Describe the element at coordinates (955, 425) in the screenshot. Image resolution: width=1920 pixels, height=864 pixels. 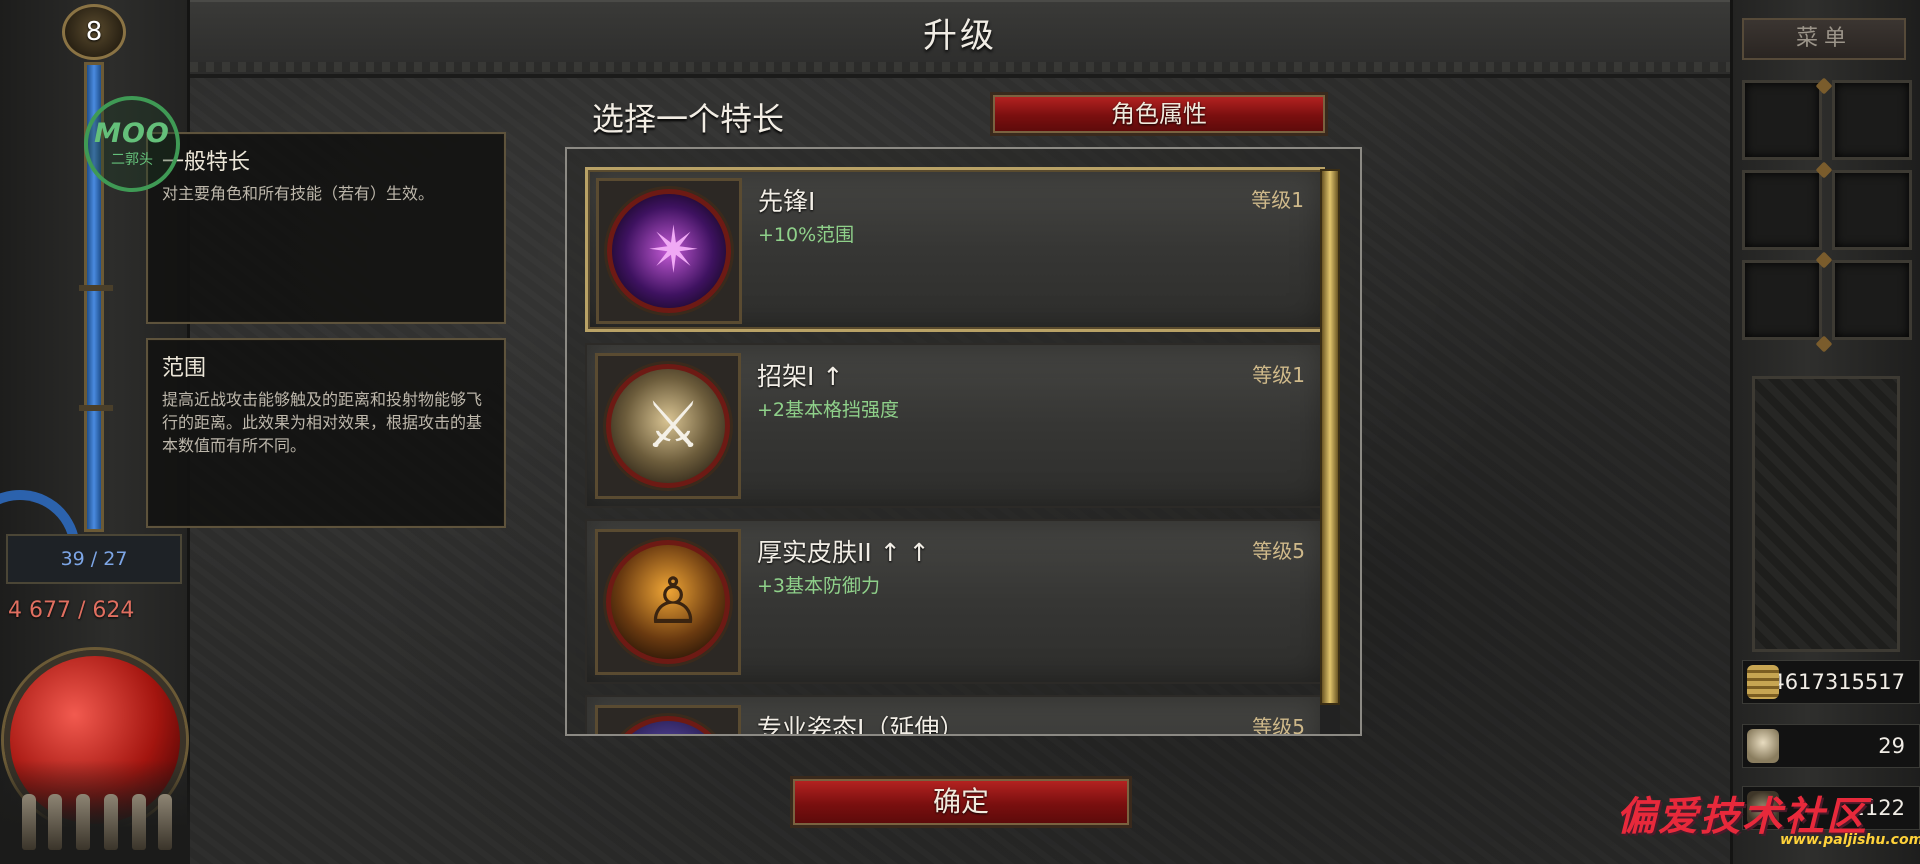
I see `perk-row-parry: ⚔ 招架I ↑ +2基本格挡强度 等级1` at that location.